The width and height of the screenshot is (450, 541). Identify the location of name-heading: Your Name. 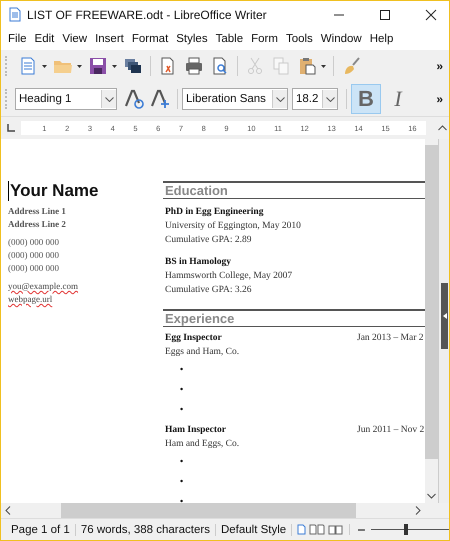
(81, 191).